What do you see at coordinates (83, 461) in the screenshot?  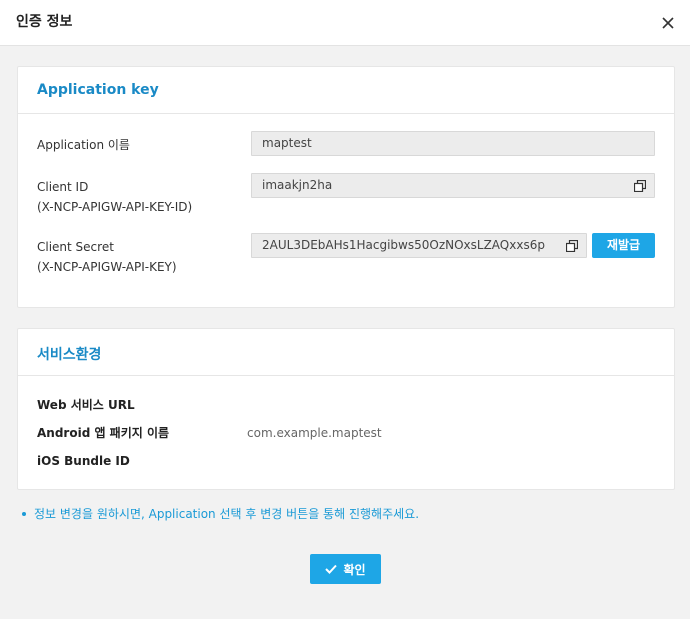 I see `ios-bundle-label: iOS Bundle ID` at bounding box center [83, 461].